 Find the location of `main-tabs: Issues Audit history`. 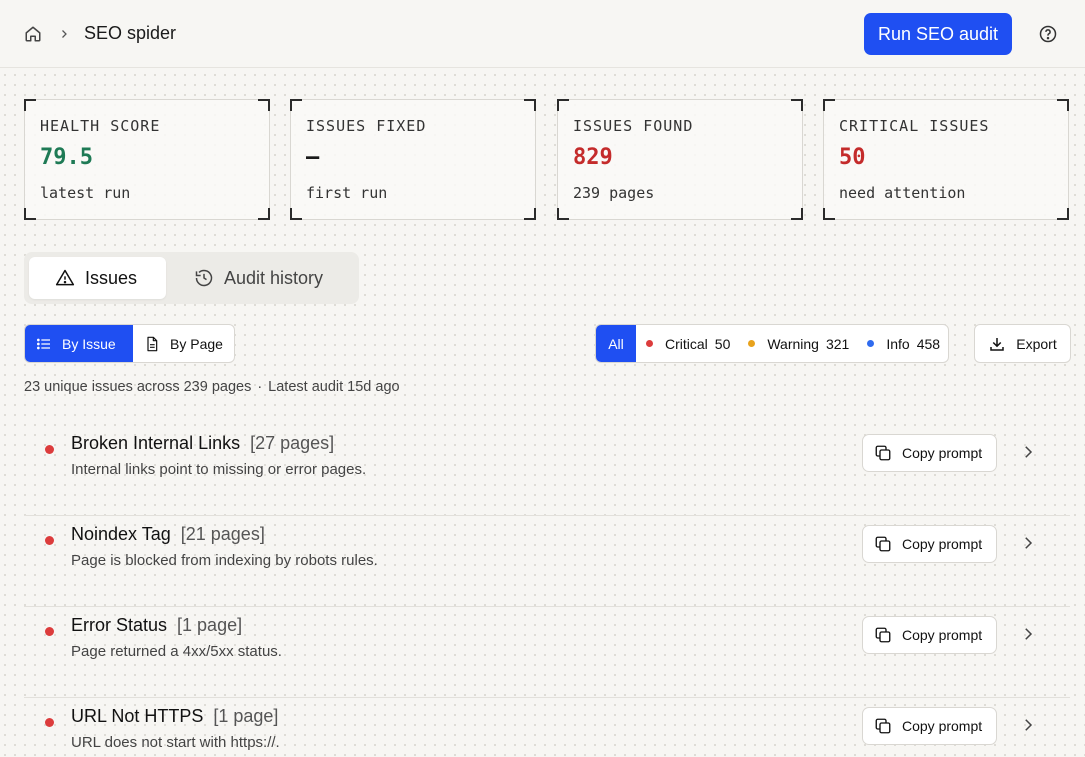

main-tabs: Issues Audit history is located at coordinates (191, 278).